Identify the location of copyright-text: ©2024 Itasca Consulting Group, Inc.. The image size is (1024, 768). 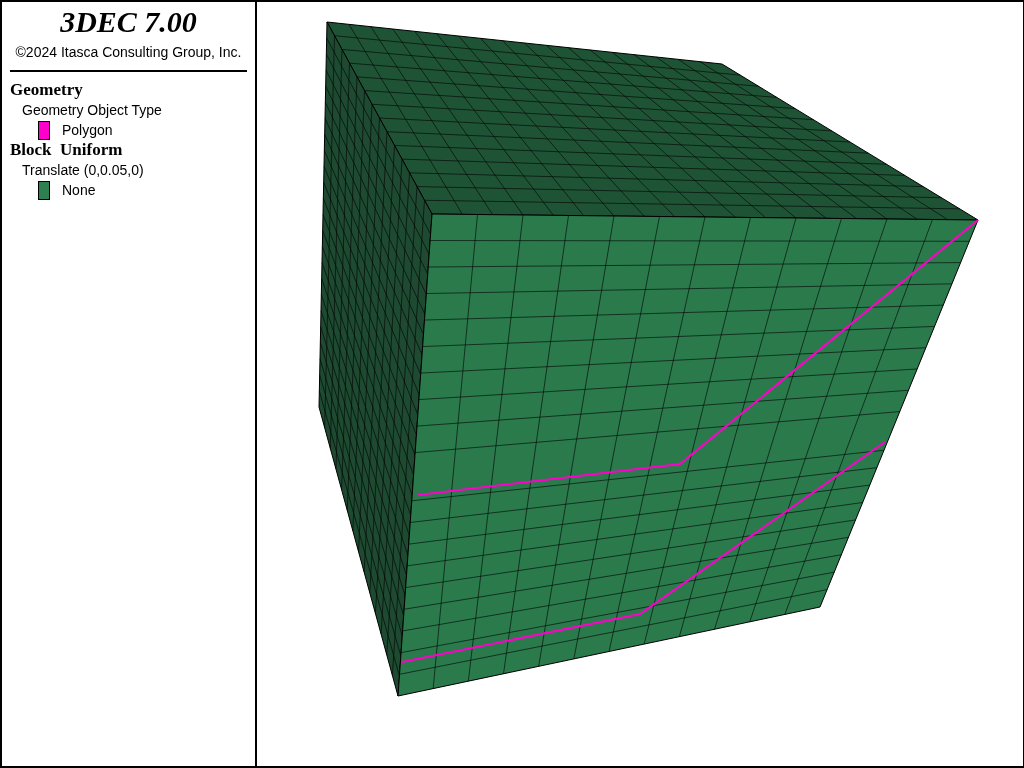
(128, 52).